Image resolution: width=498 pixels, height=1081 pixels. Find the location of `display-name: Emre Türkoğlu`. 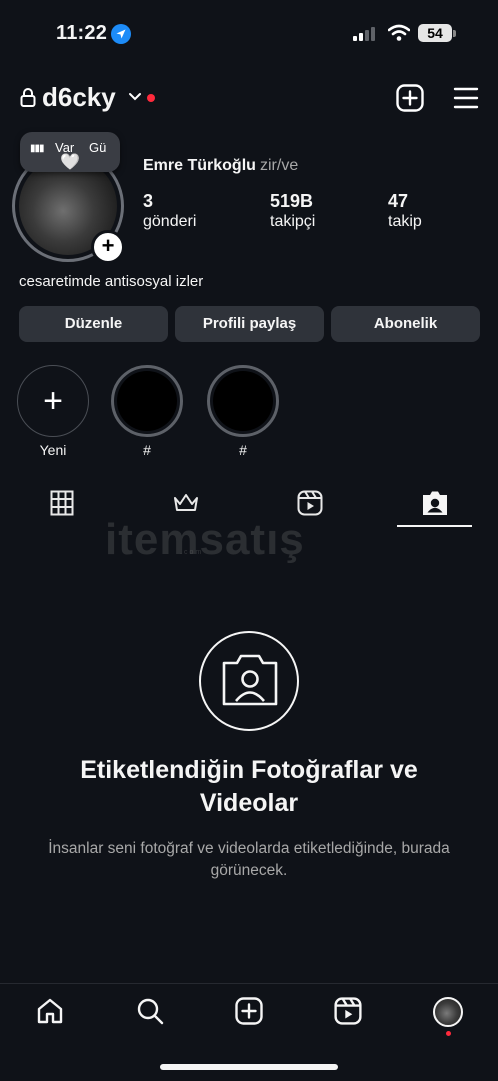

display-name: Emre Türkoğlu is located at coordinates (199, 165).